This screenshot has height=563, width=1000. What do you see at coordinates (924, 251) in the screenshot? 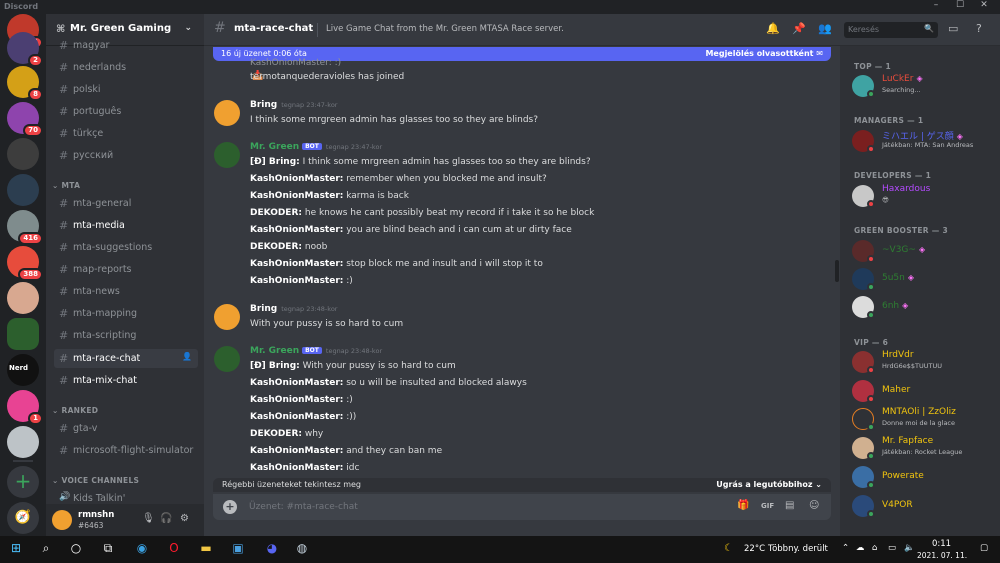
I see `member-item: ~V3G~ ◈` at bounding box center [924, 251].